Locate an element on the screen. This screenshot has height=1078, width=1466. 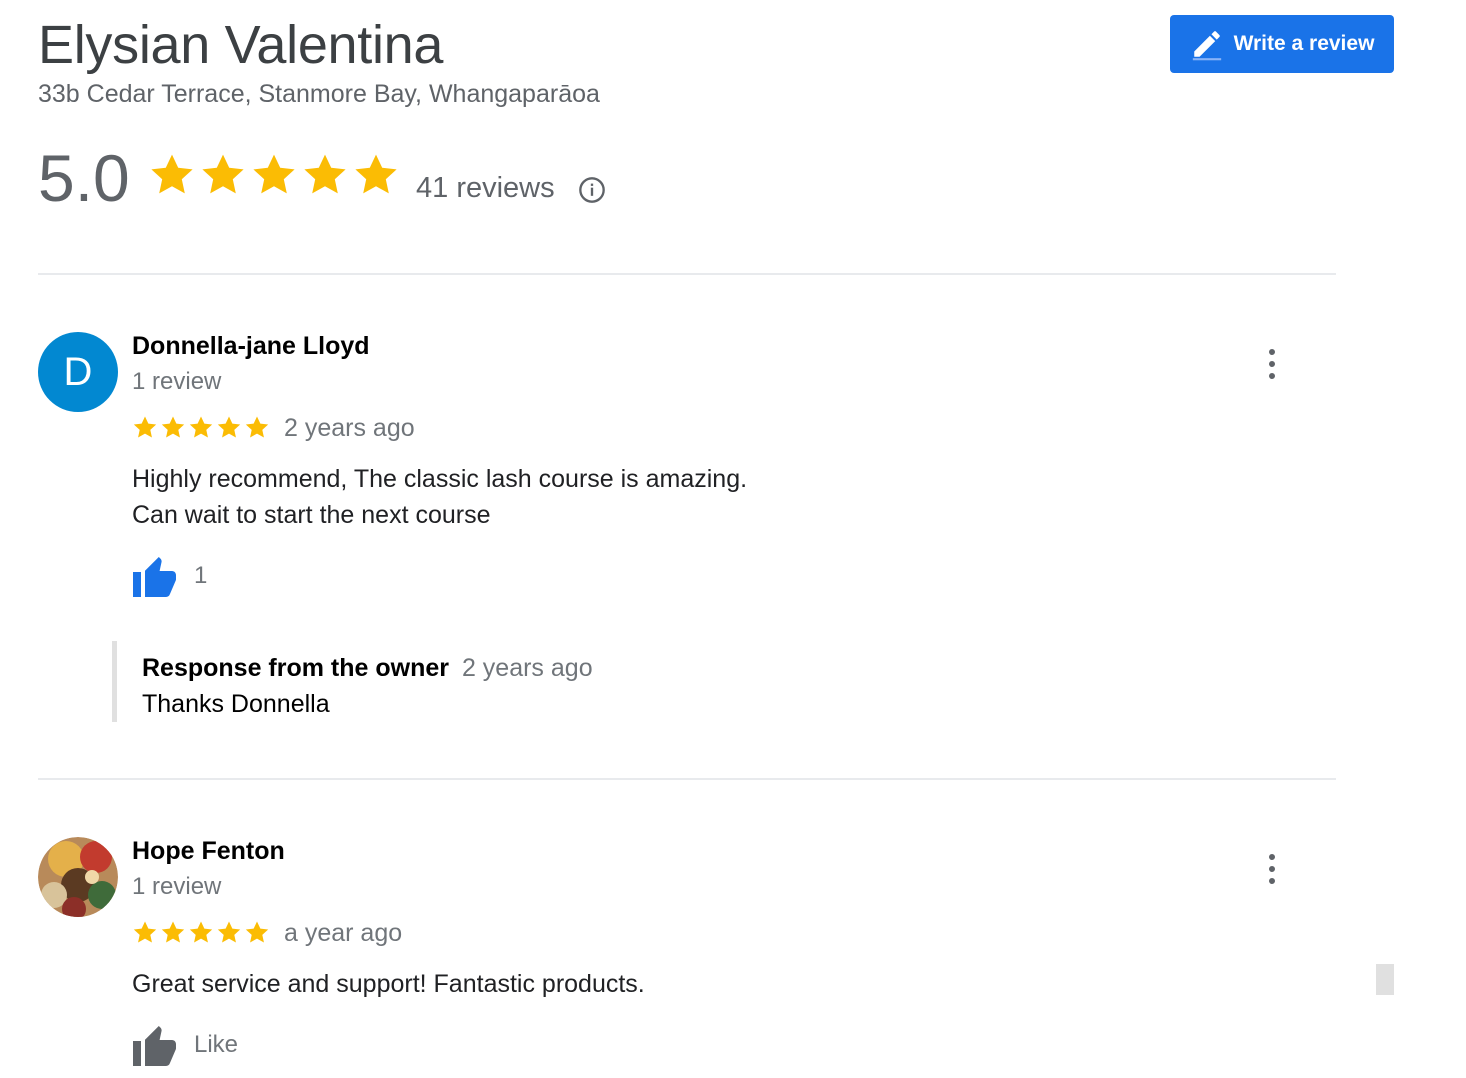
like-count: 1 is located at coordinates (201, 575).